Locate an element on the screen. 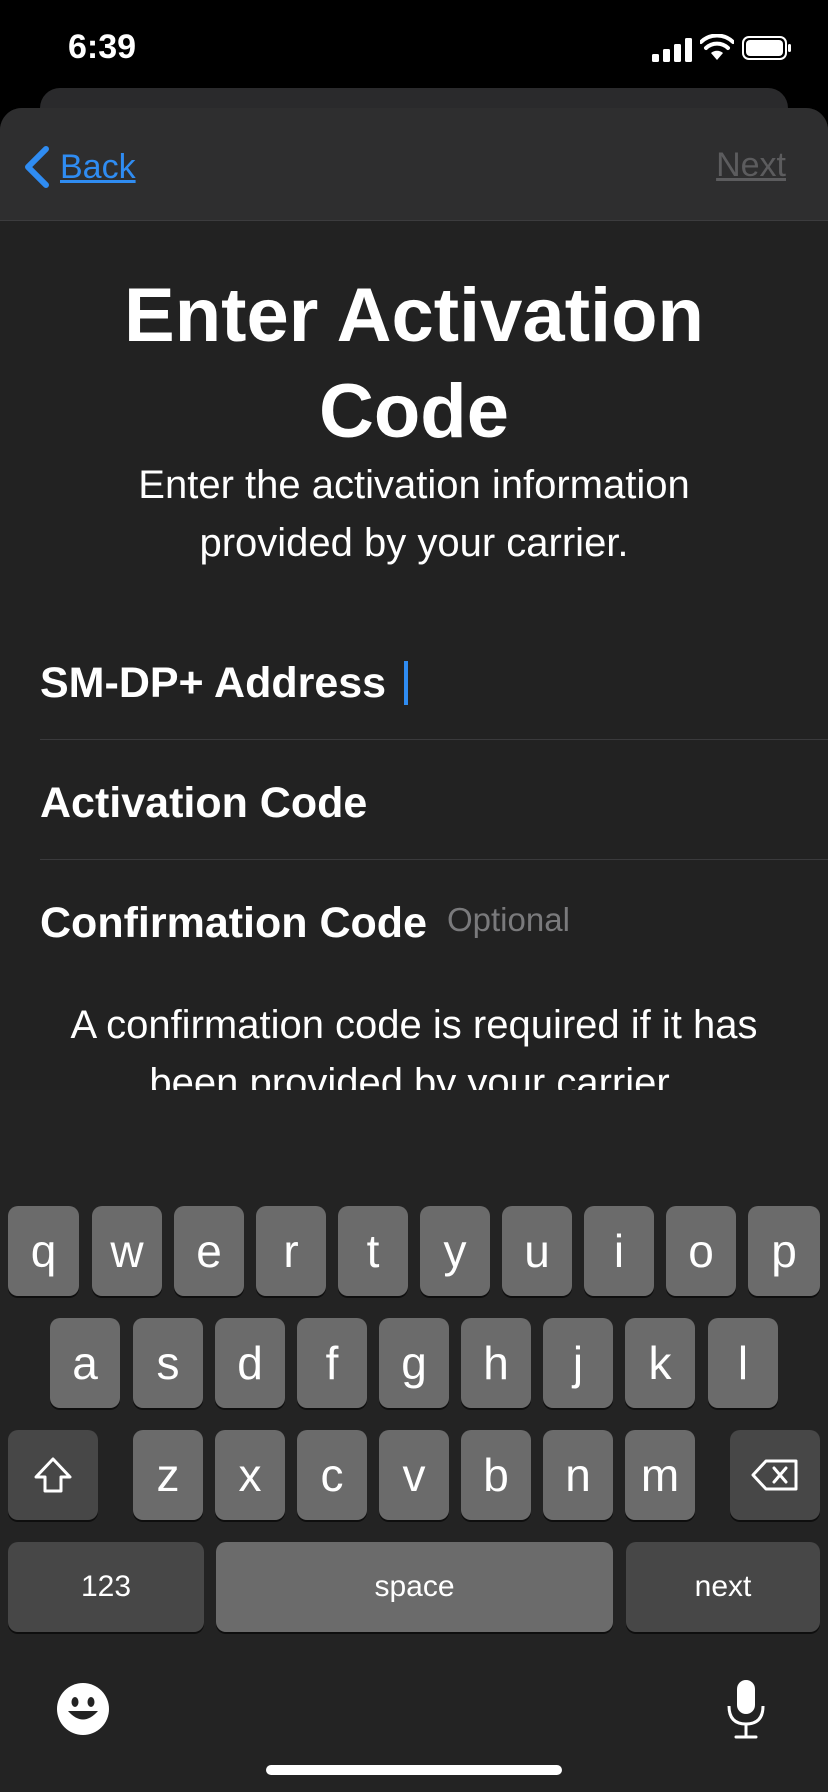 This screenshot has width=828, height=1792. field-label: SM-DP+ Address is located at coordinates (213, 682).